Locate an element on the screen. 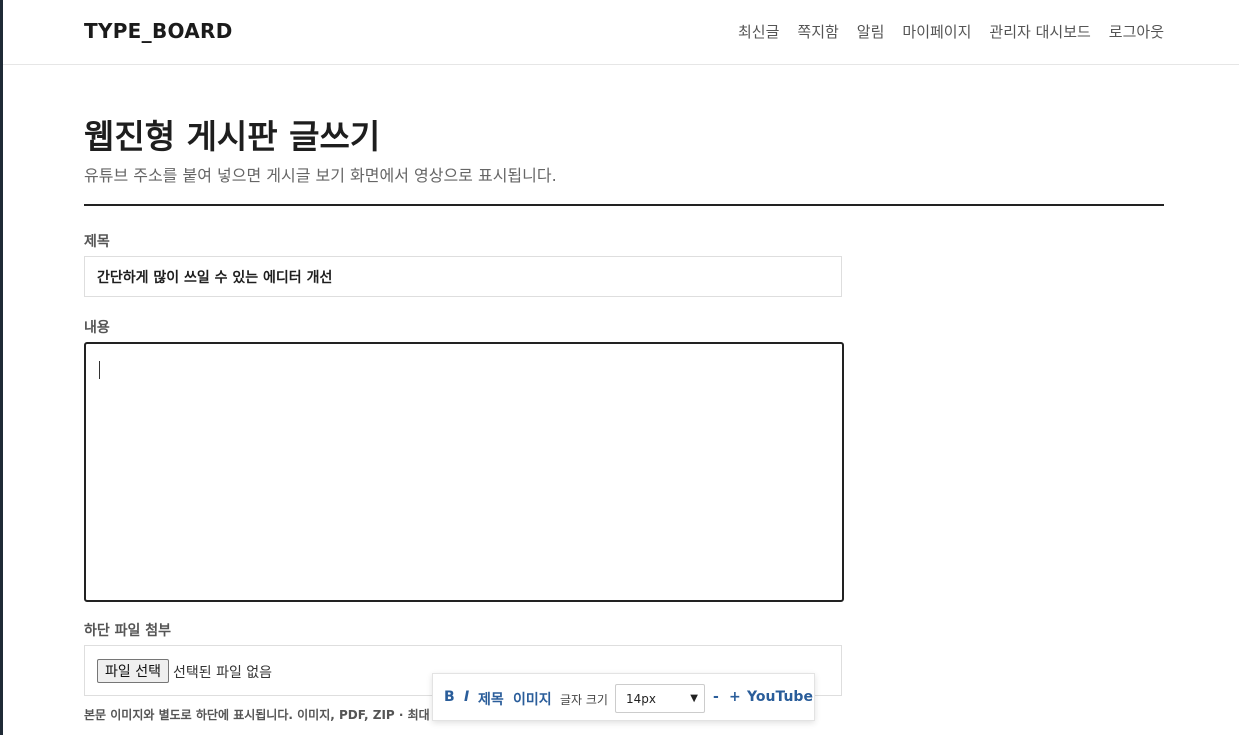 This screenshot has width=1239, height=735. page-title: 웹진형 게시판 글쓰기 is located at coordinates (232, 136).